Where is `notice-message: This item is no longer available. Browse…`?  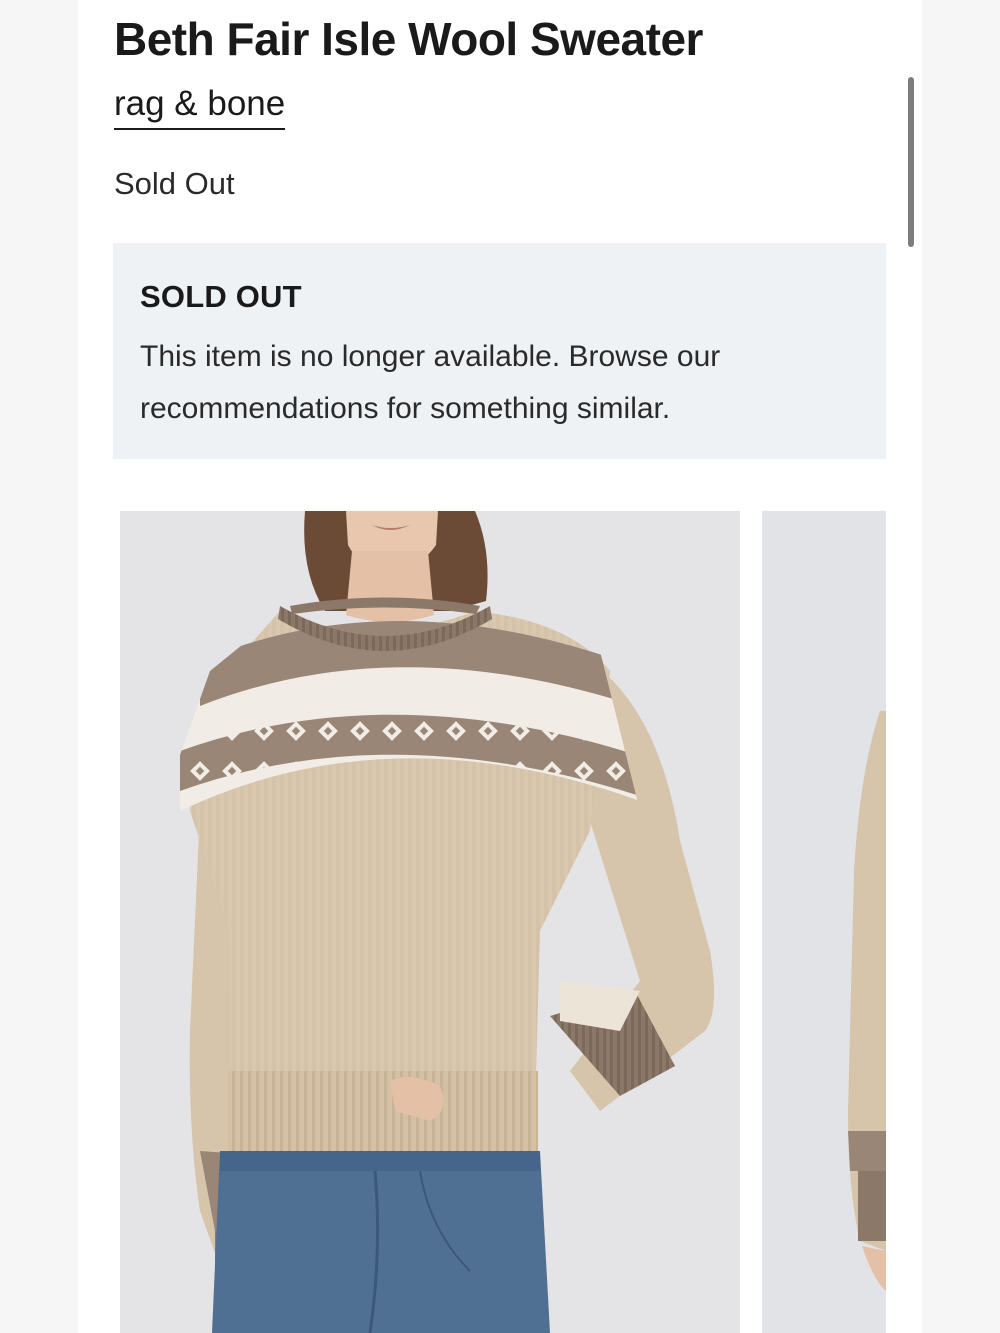 notice-message: This item is no longer available. Browse… is located at coordinates (430, 382).